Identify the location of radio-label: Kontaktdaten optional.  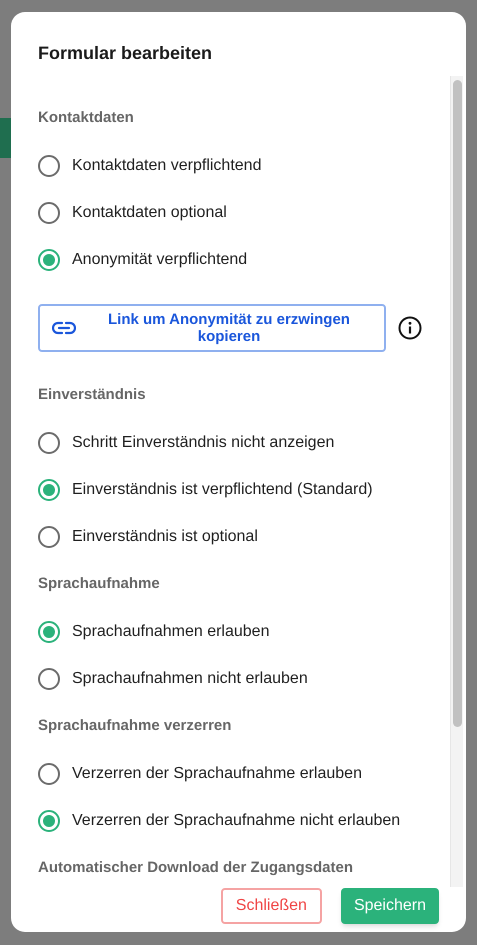
(149, 212).